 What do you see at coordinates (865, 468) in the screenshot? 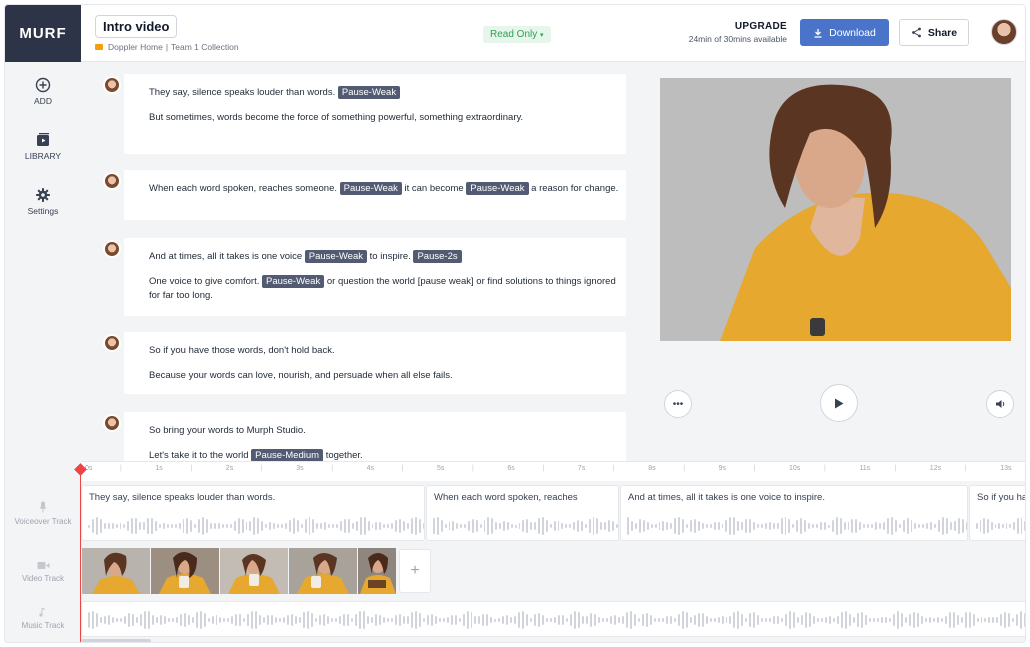
I see `ruler-label: 11s` at bounding box center [865, 468].